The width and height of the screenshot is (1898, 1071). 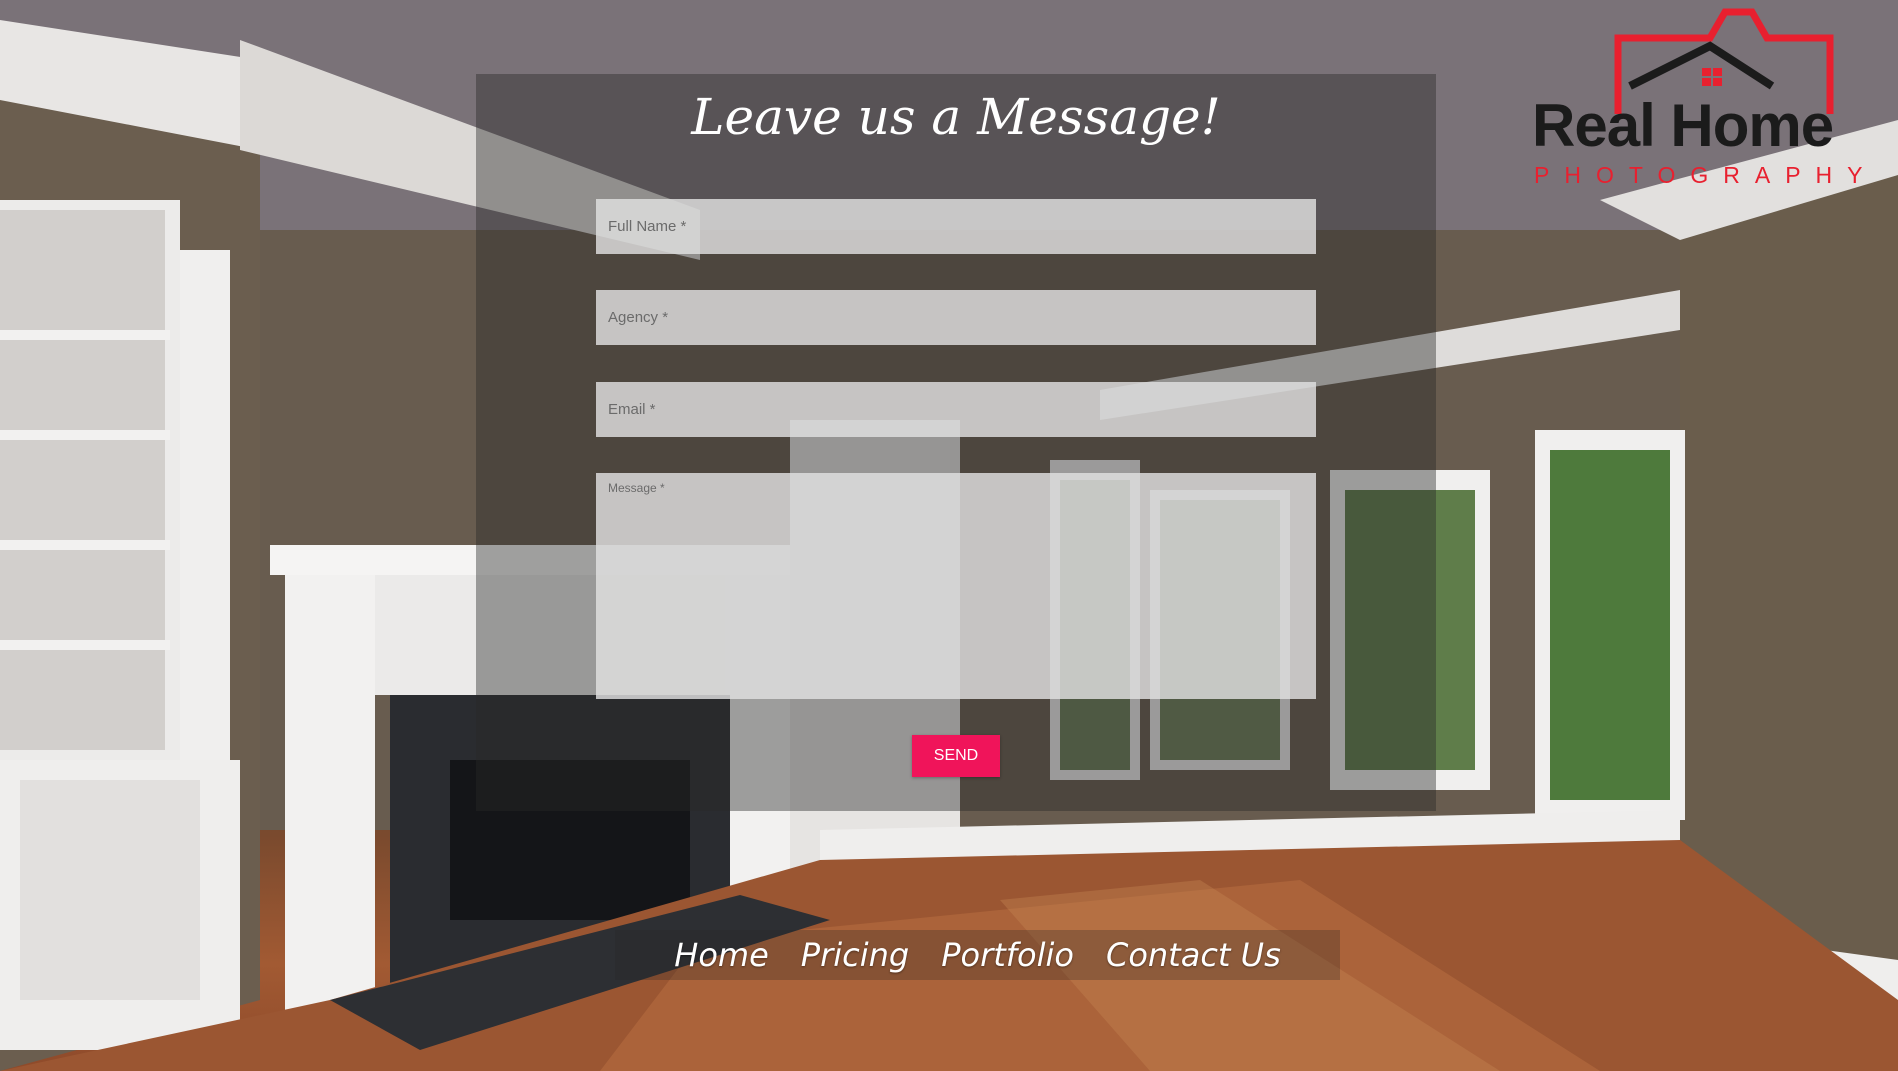 What do you see at coordinates (1683, 125) in the screenshot?
I see `brand-logo-title: Real Home` at bounding box center [1683, 125].